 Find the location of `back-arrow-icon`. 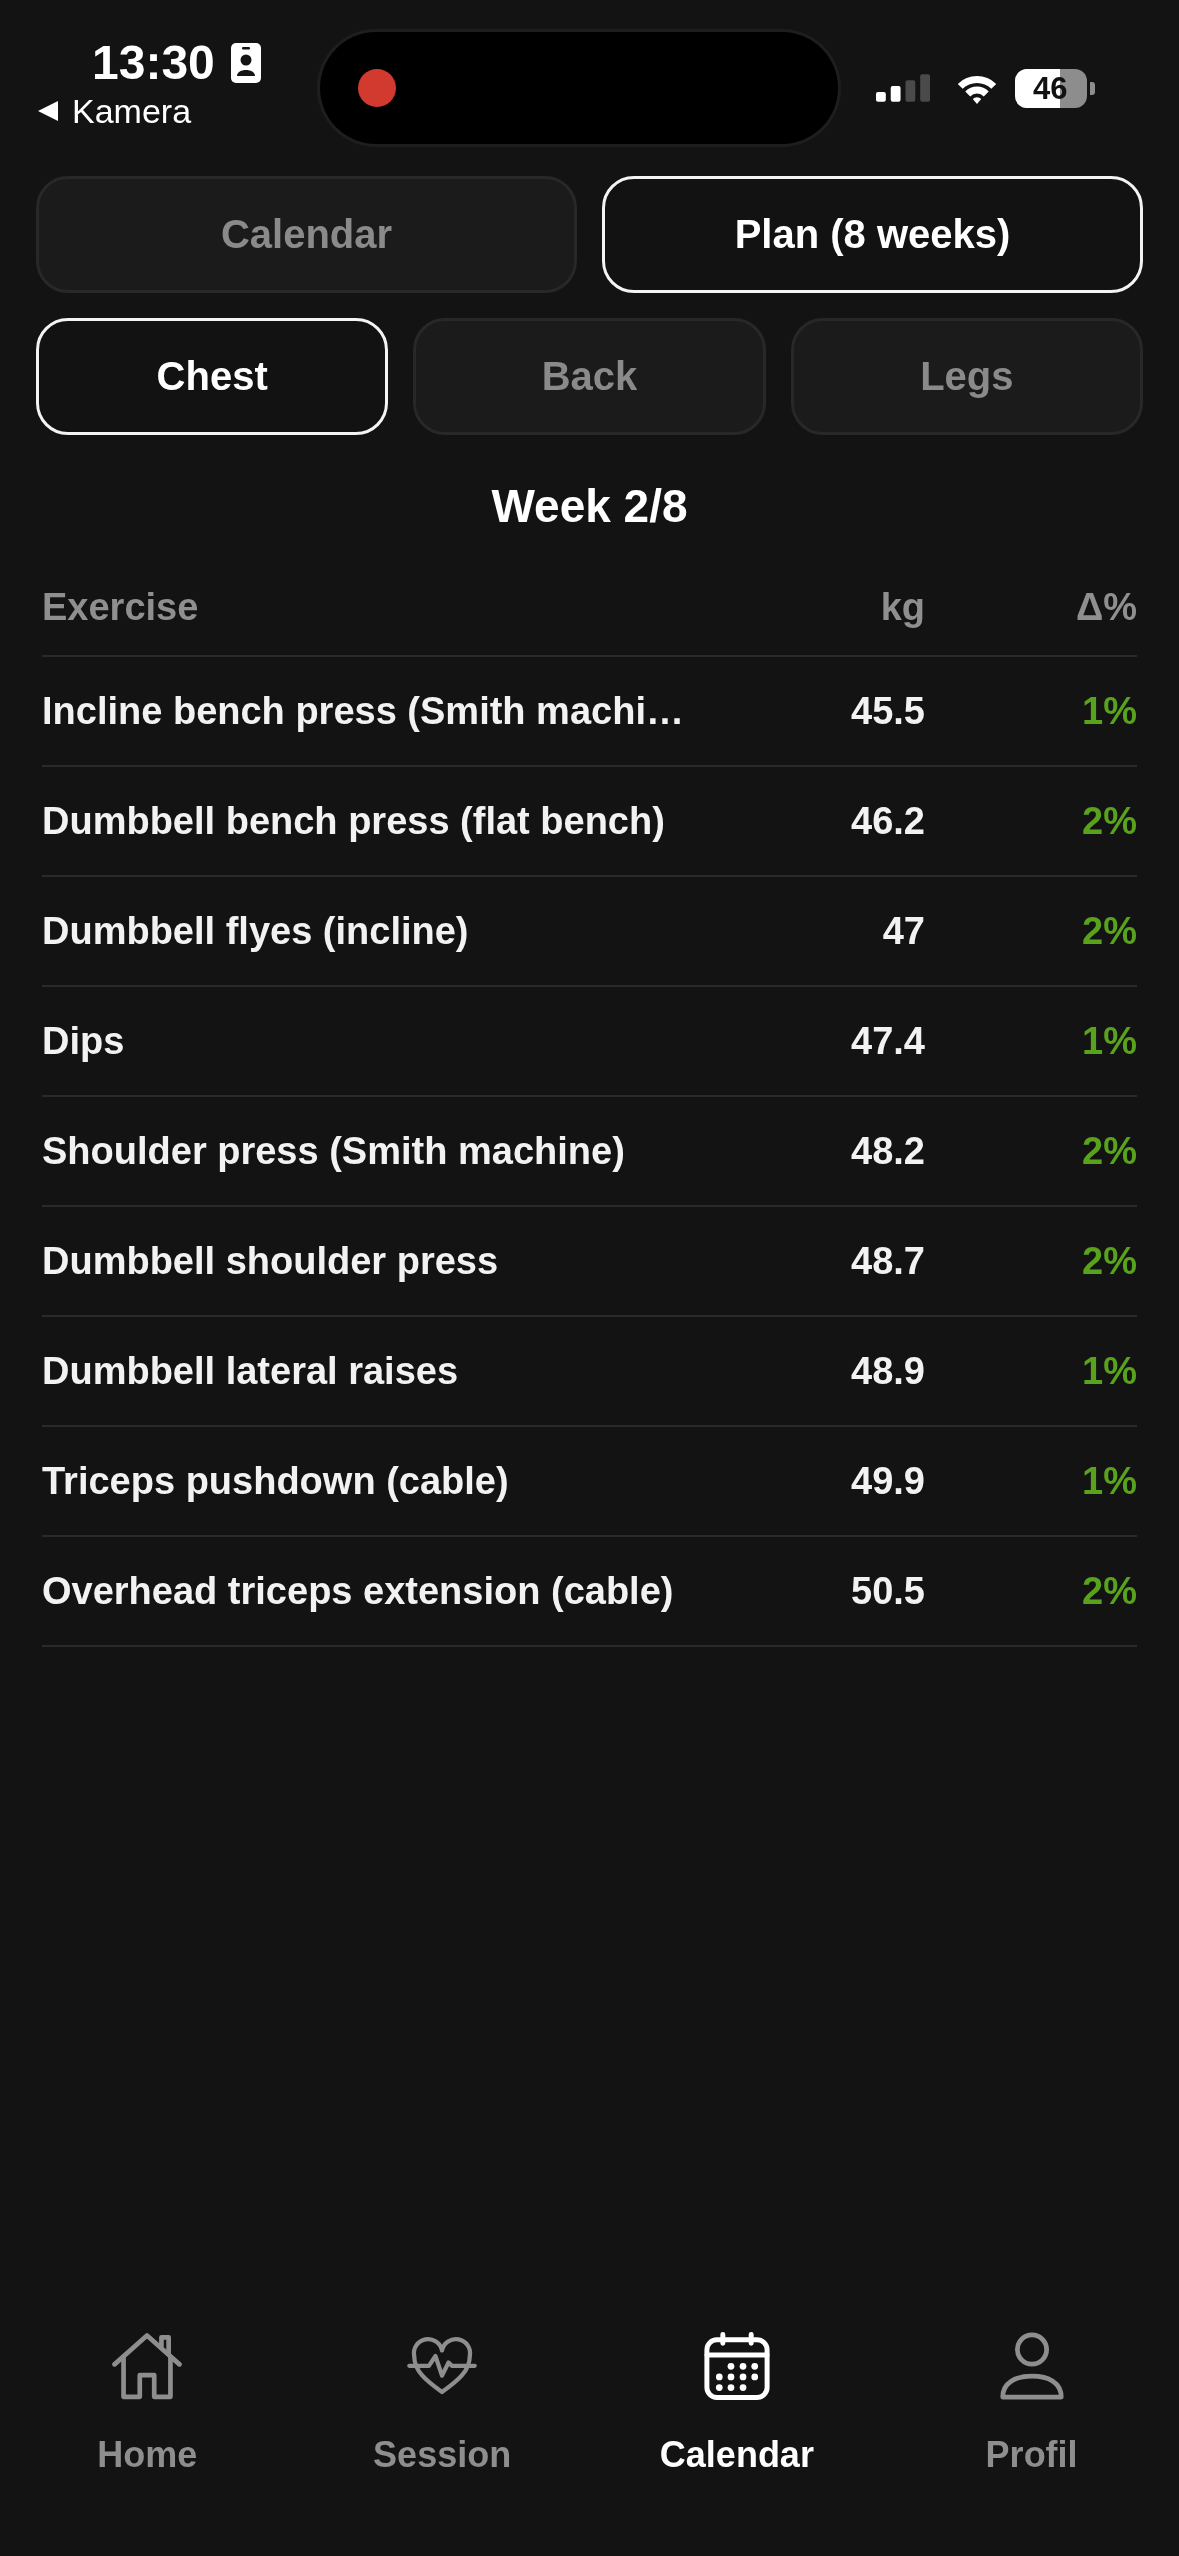

back-arrow-icon is located at coordinates (48, 111).